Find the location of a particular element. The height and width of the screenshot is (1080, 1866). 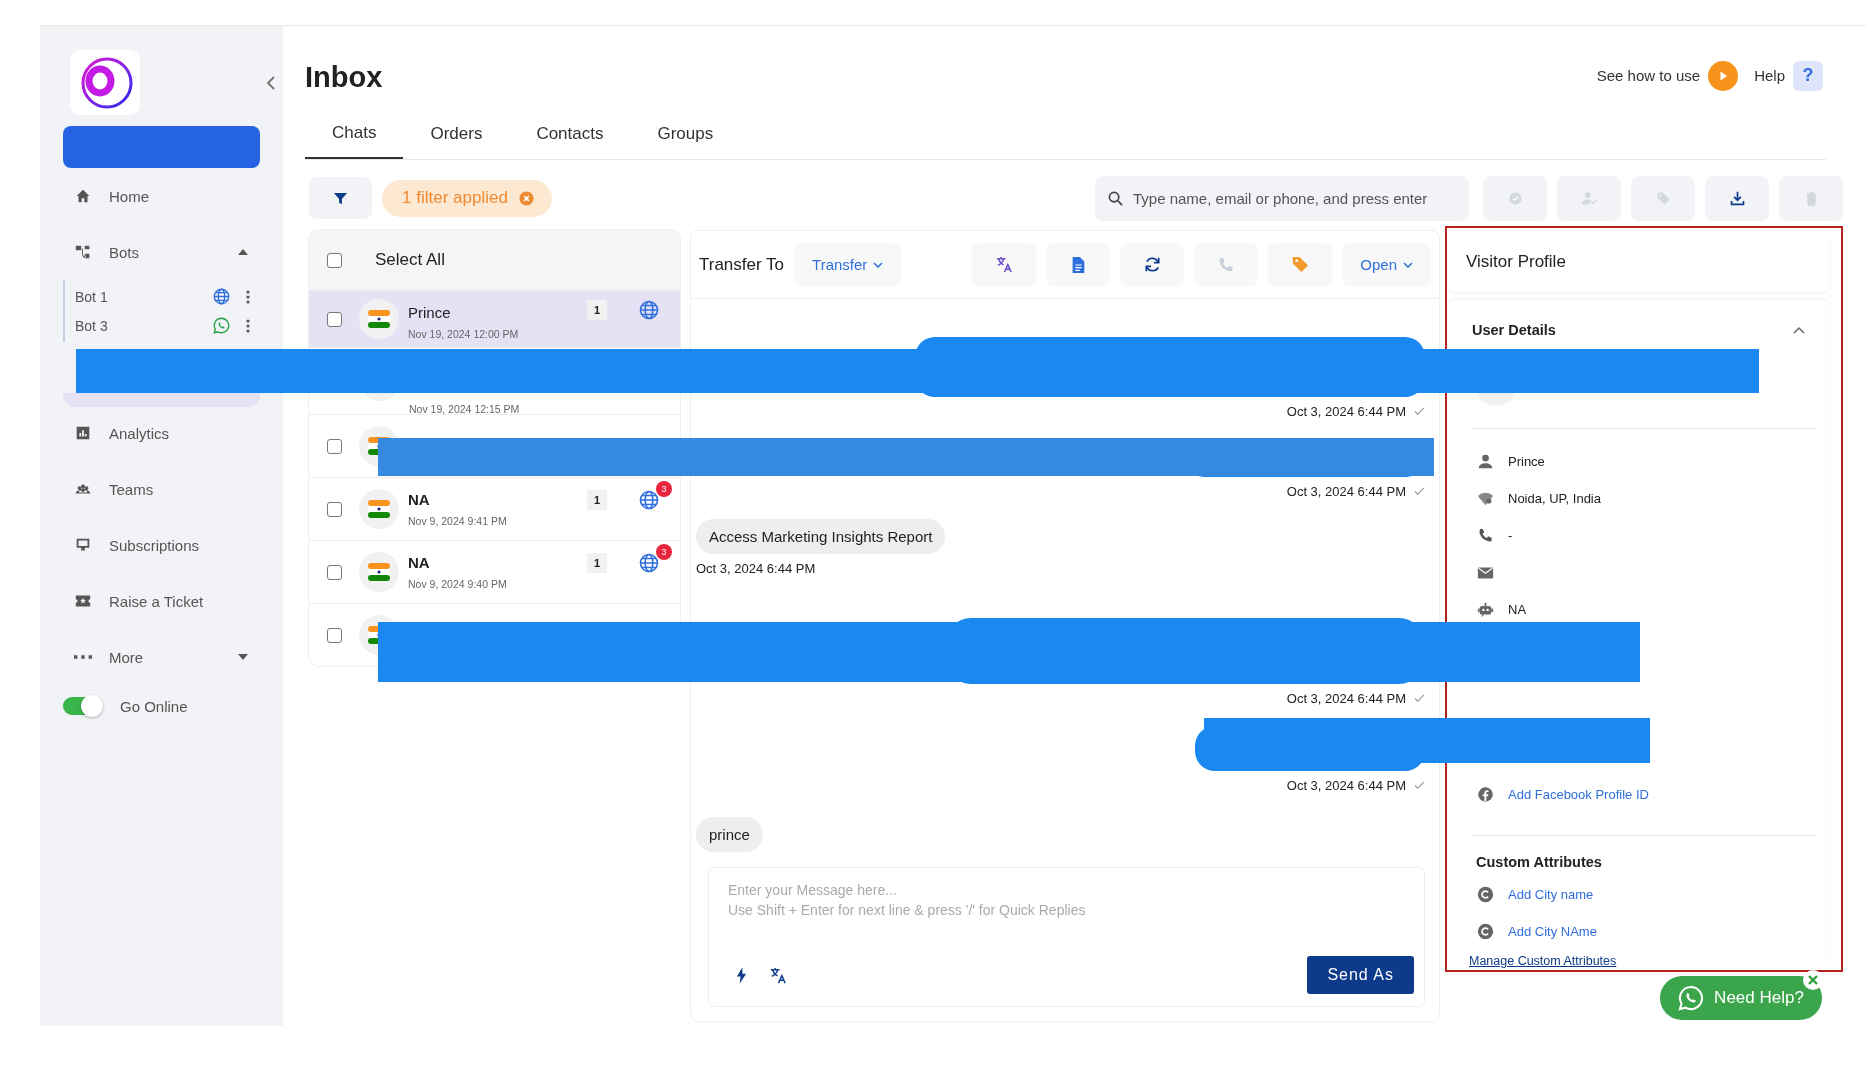

detail-text: - is located at coordinates (1510, 535).